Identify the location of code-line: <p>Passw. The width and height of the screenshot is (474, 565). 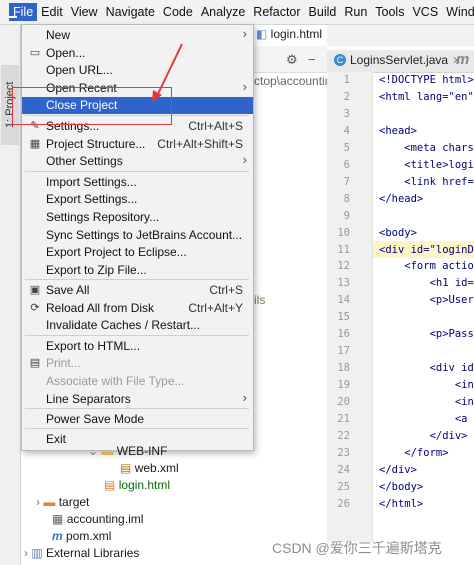
(426, 334).